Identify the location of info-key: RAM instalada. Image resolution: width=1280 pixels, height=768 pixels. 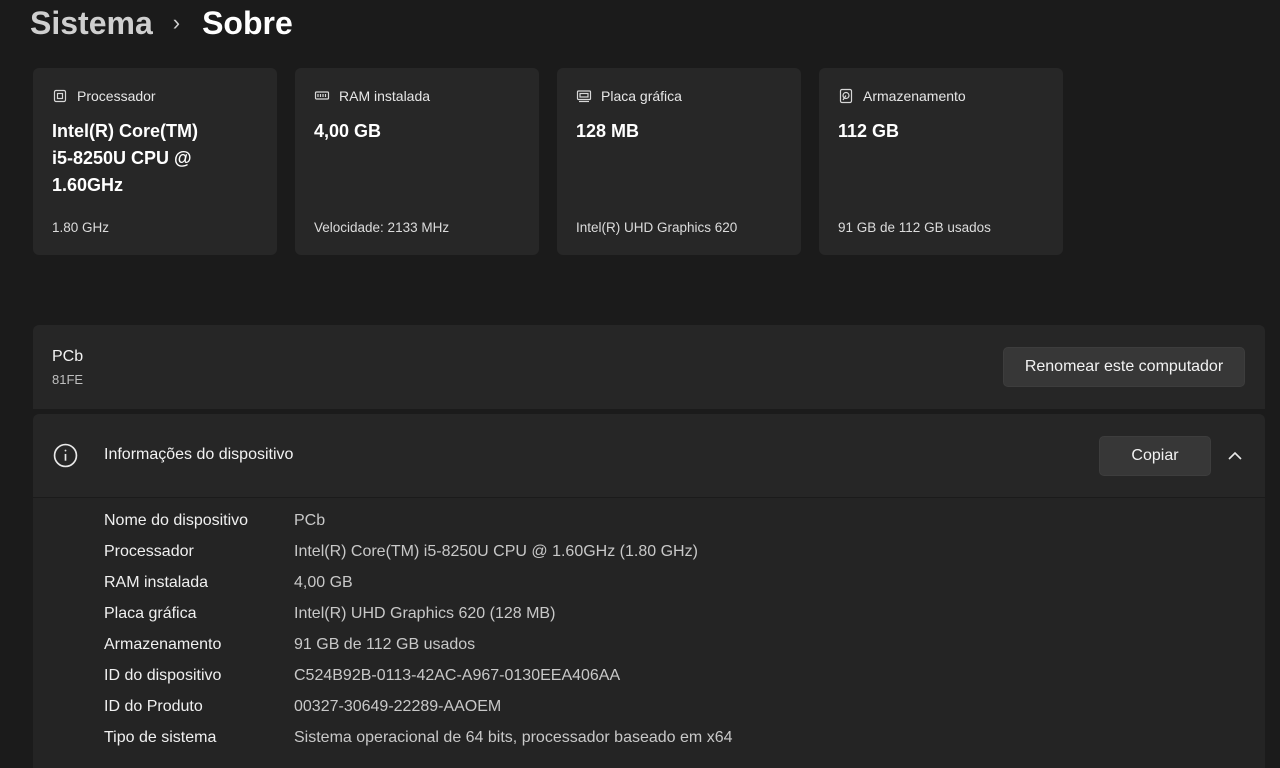
(156, 582).